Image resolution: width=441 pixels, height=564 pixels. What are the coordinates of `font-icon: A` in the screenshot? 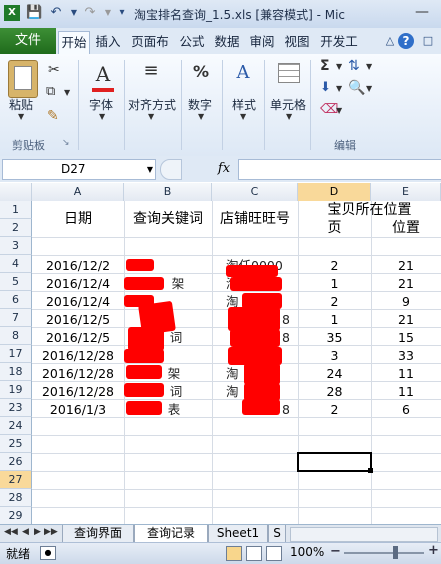 It's located at (103, 74).